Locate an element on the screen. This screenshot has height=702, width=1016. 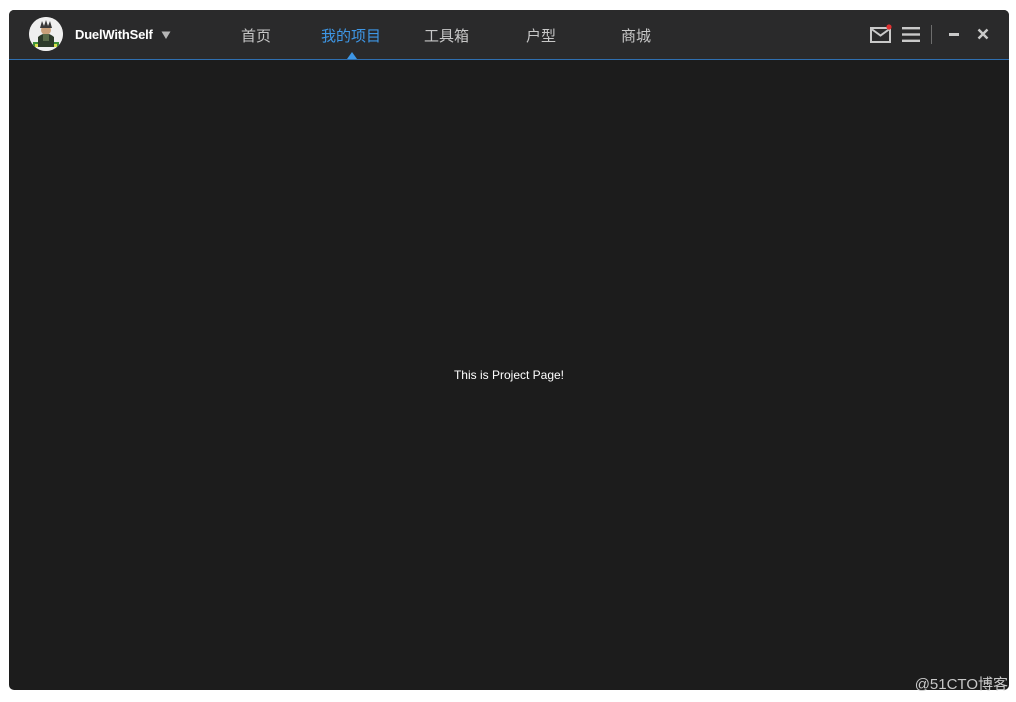
tab-floor-plan: 户型 is located at coordinates (541, 35).